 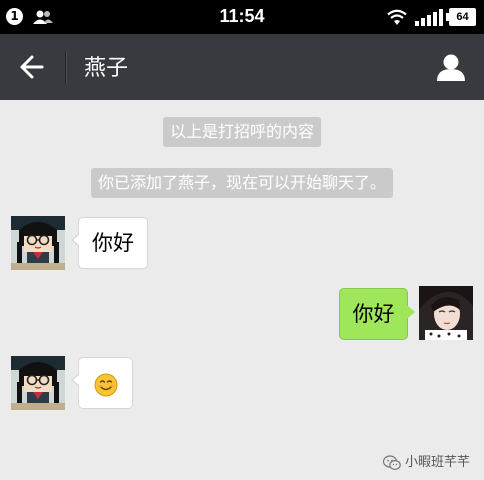 What do you see at coordinates (106, 385) in the screenshot?
I see `smile-emoji-icon` at bounding box center [106, 385].